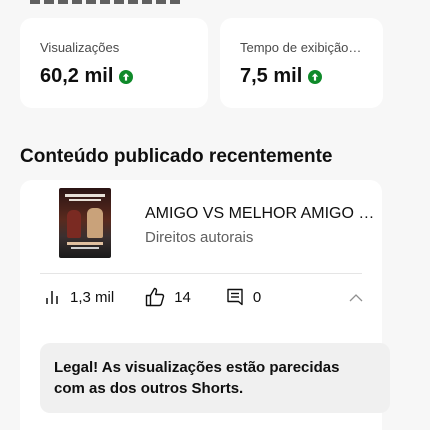  I want to click on video-metrics-row: 1,3 mil 14 0, so click(210, 297).